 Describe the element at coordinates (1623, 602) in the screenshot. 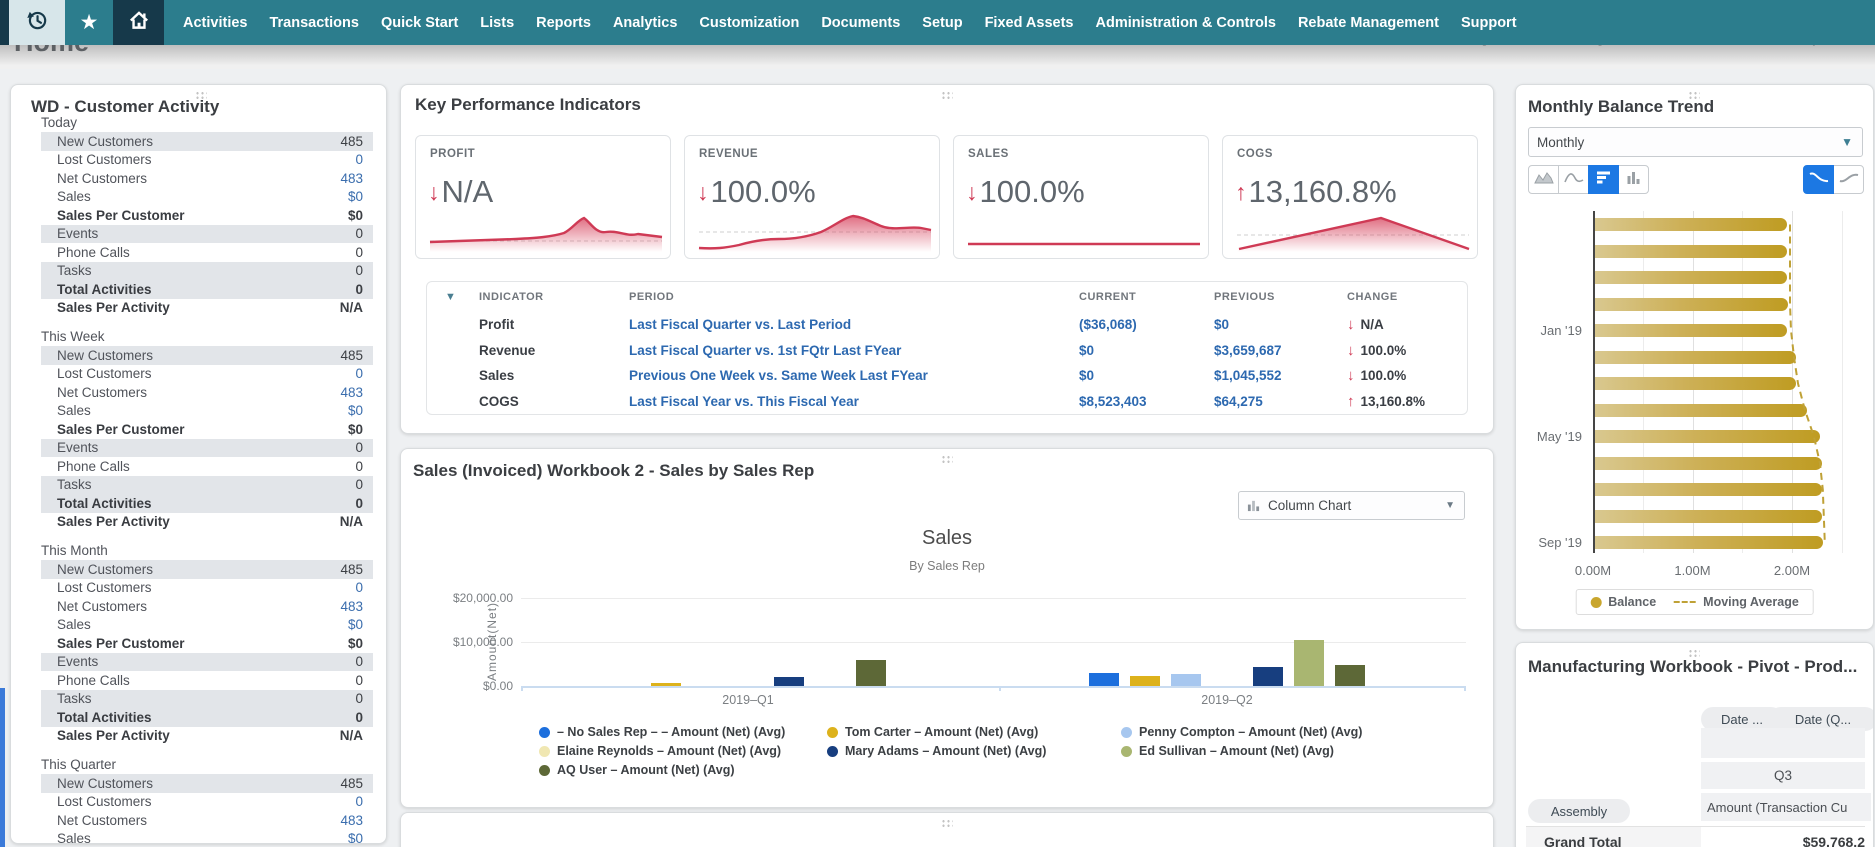

I see `legend-balance: Balance` at that location.